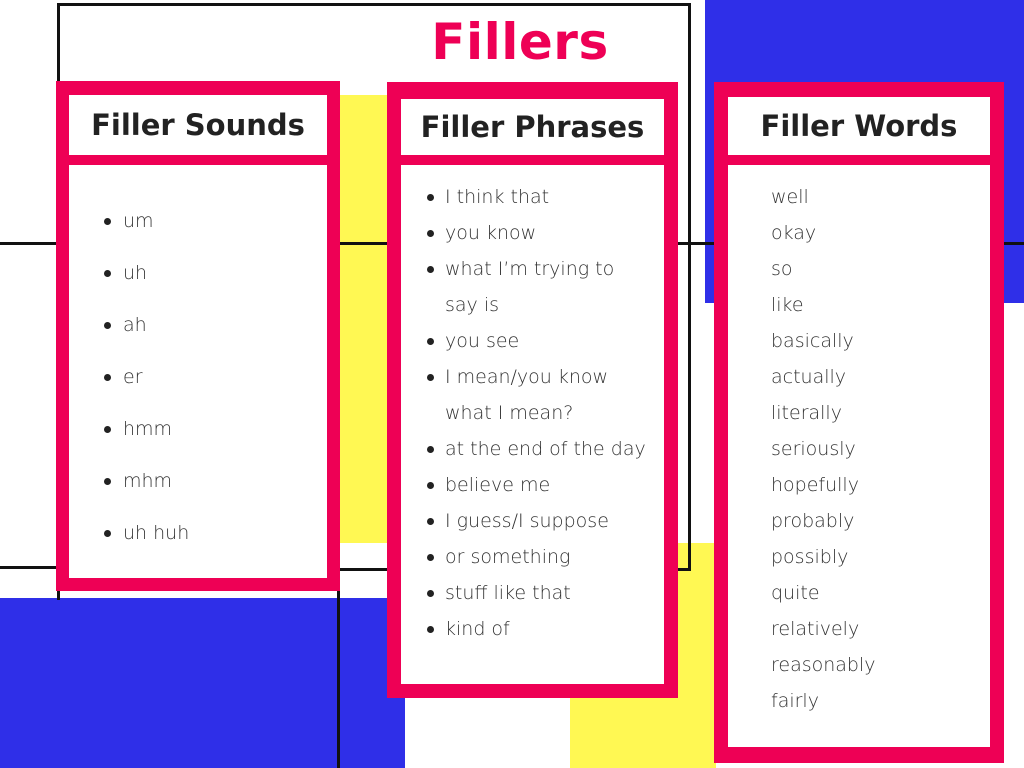 Image resolution: width=1024 pixels, height=768 pixels. What do you see at coordinates (135, 273) in the screenshot?
I see `list-item-text: uh` at bounding box center [135, 273].